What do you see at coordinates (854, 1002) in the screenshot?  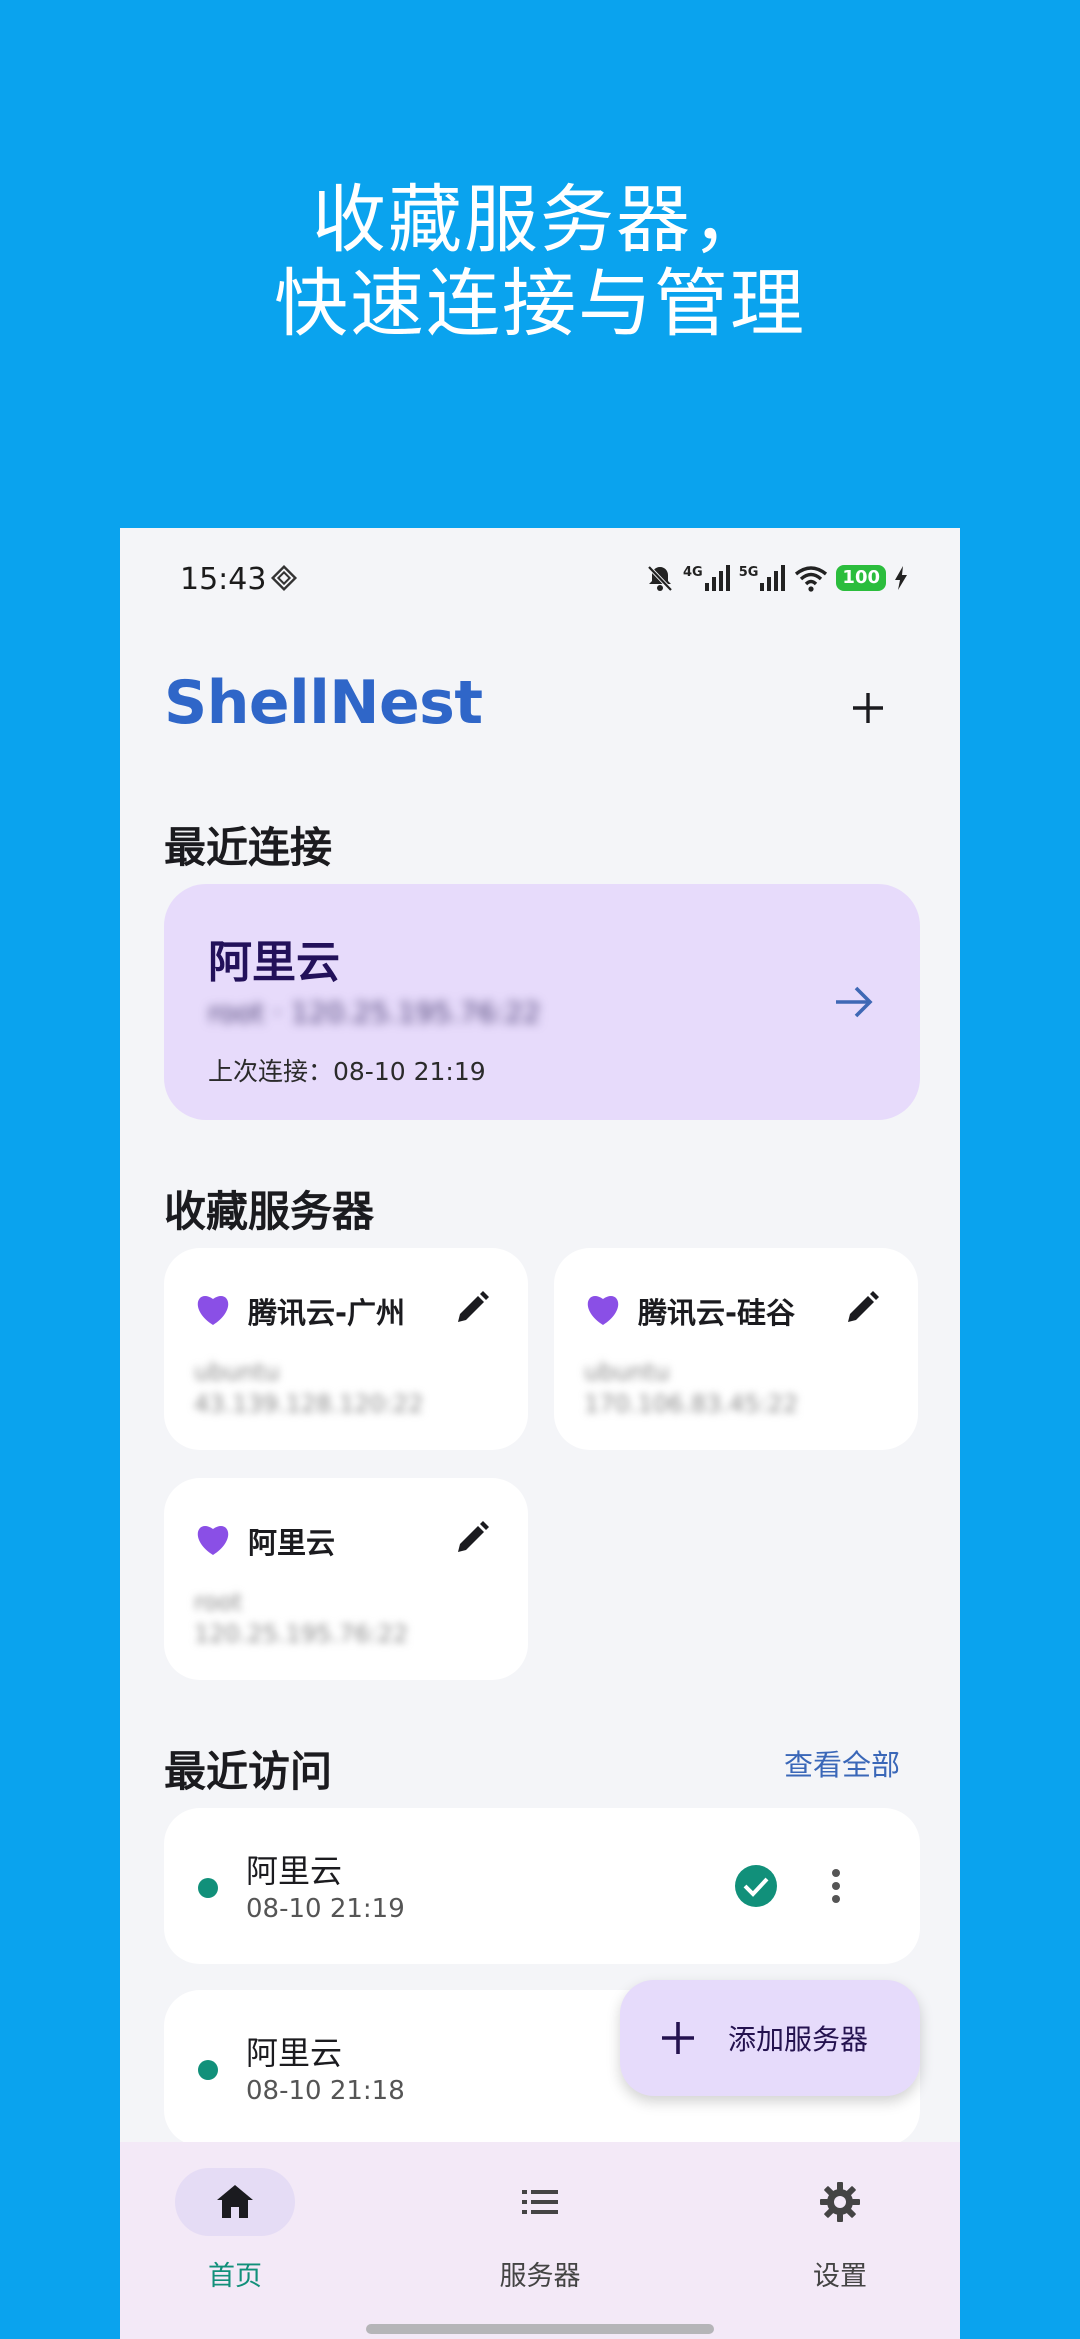 I see `arrow-right-icon` at bounding box center [854, 1002].